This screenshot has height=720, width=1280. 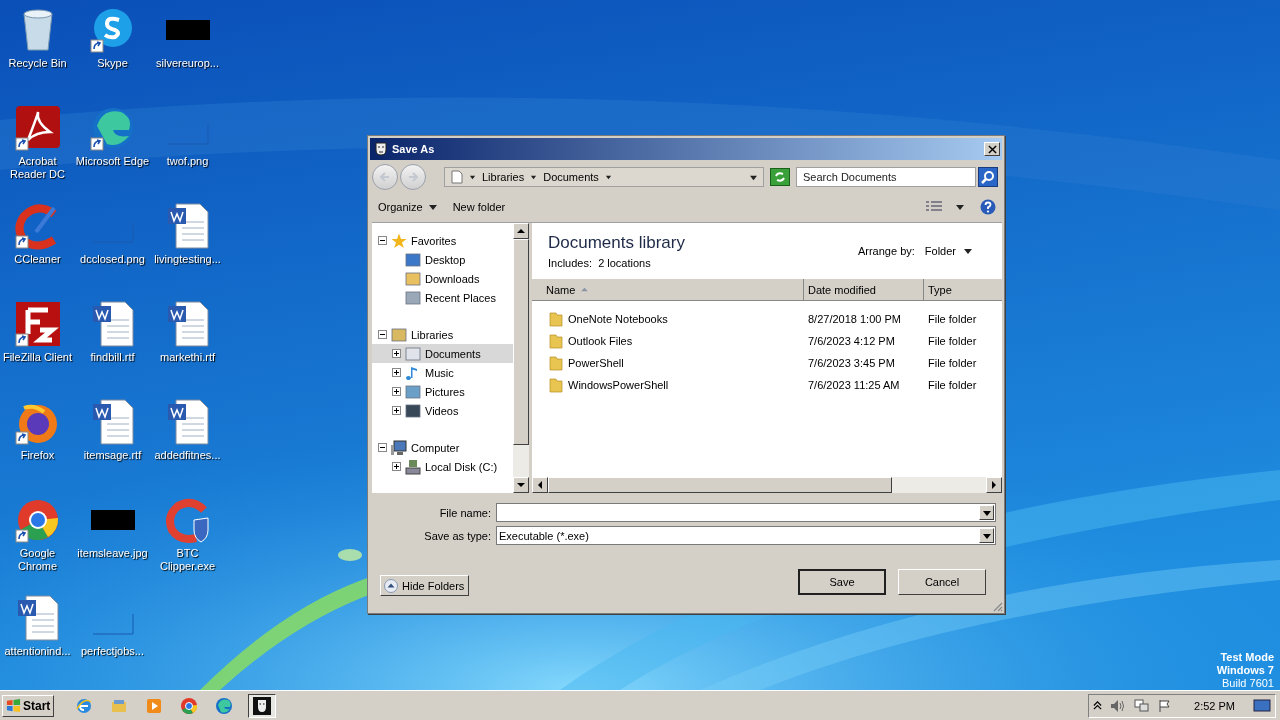 What do you see at coordinates (187, 520) in the screenshot?
I see `shield-app-icon` at bounding box center [187, 520].